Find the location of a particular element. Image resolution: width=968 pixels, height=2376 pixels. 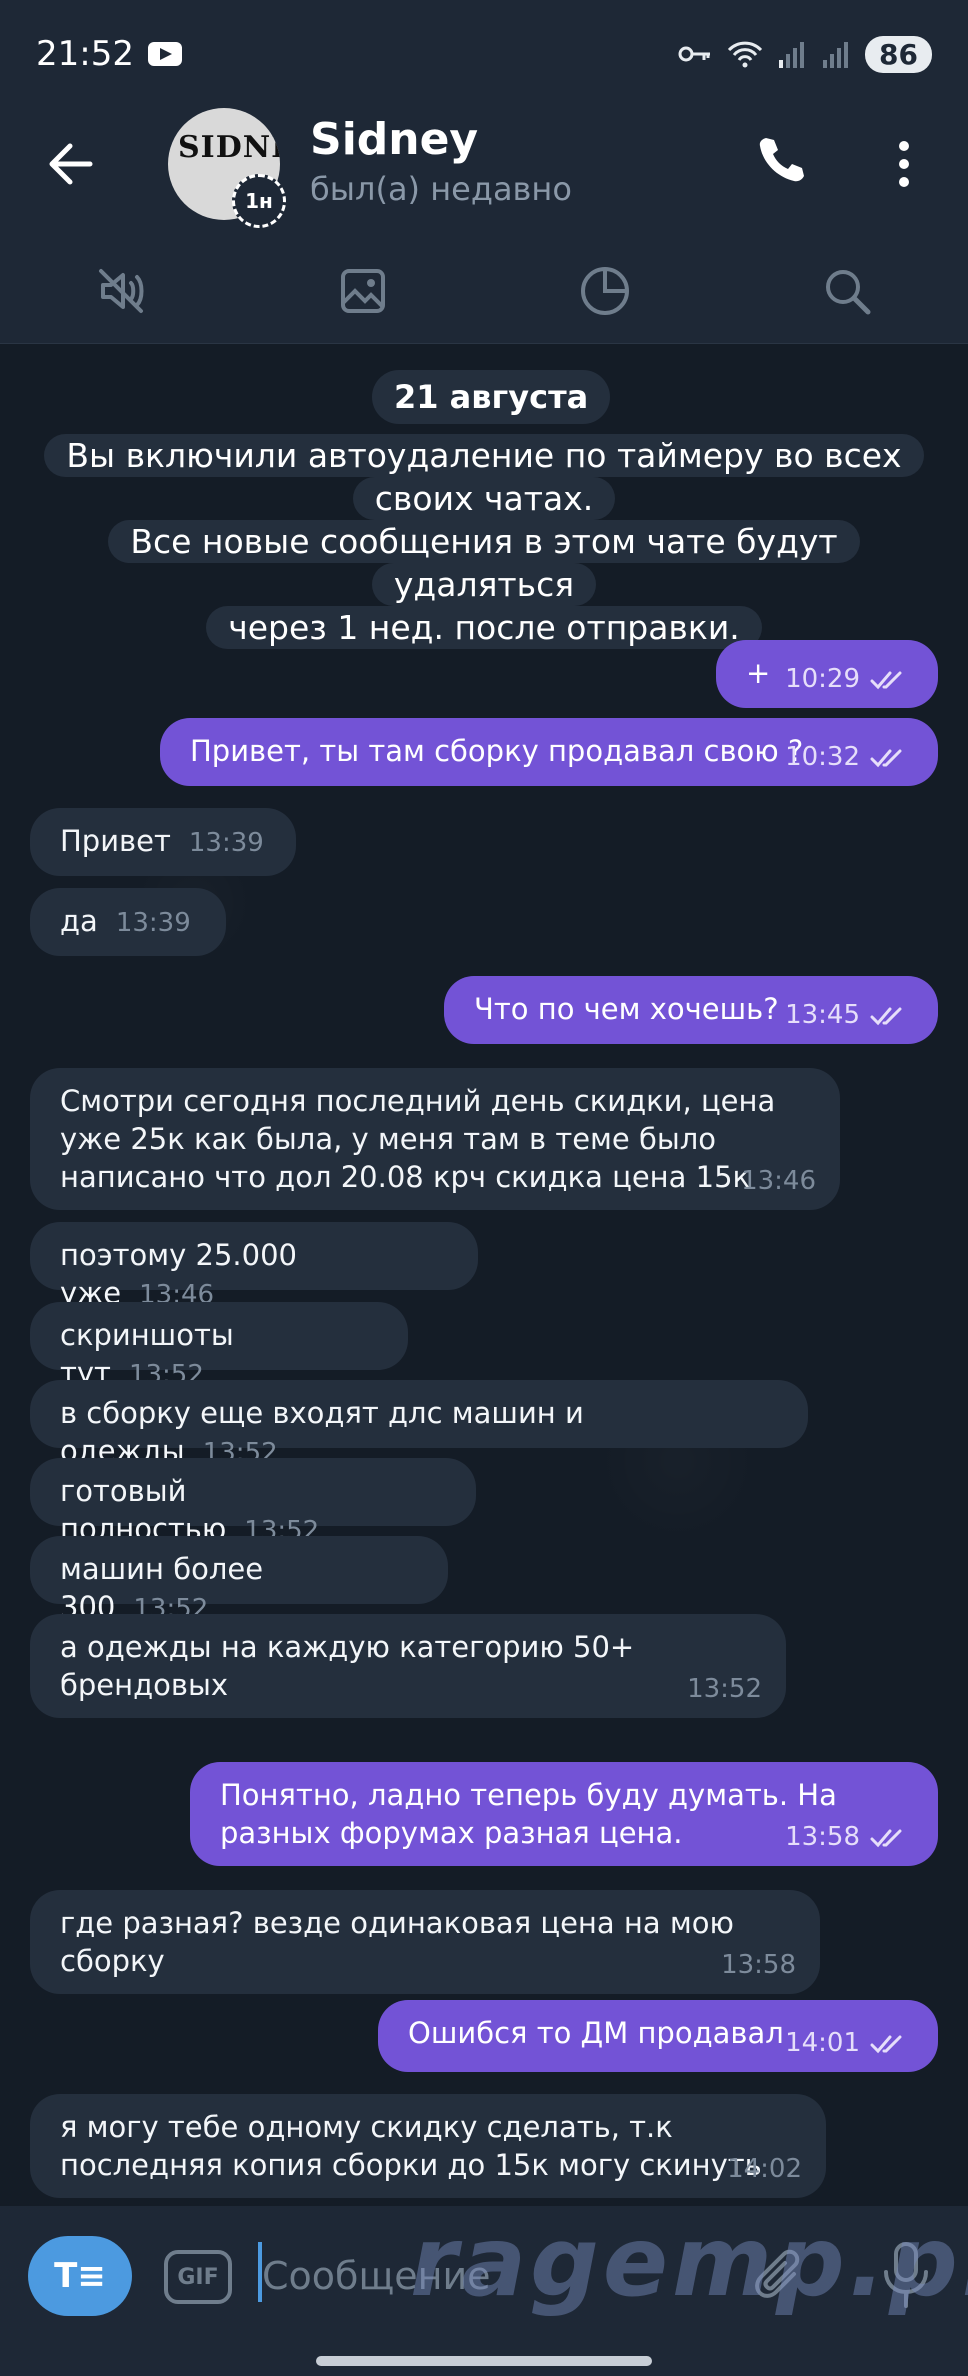

date-separator: 21 августа is located at coordinates (491, 397).